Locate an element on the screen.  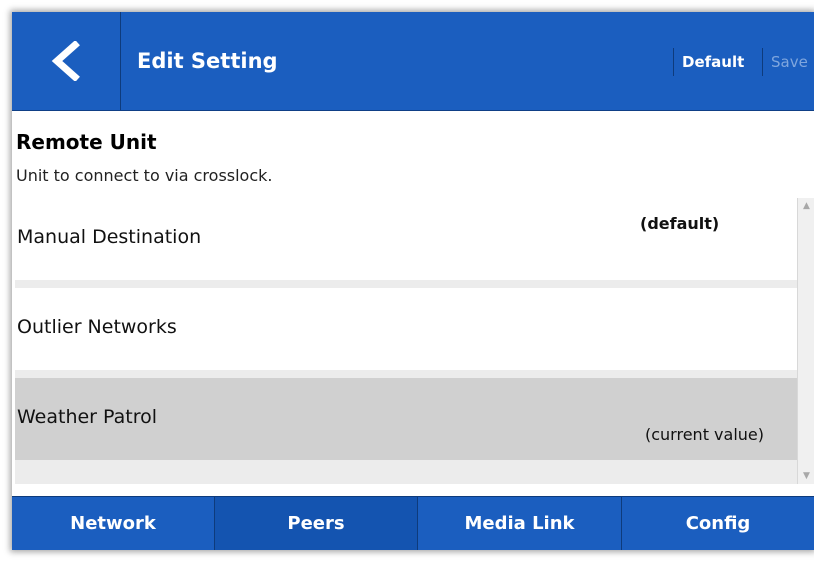
default-badge: (default) is located at coordinates (680, 223).